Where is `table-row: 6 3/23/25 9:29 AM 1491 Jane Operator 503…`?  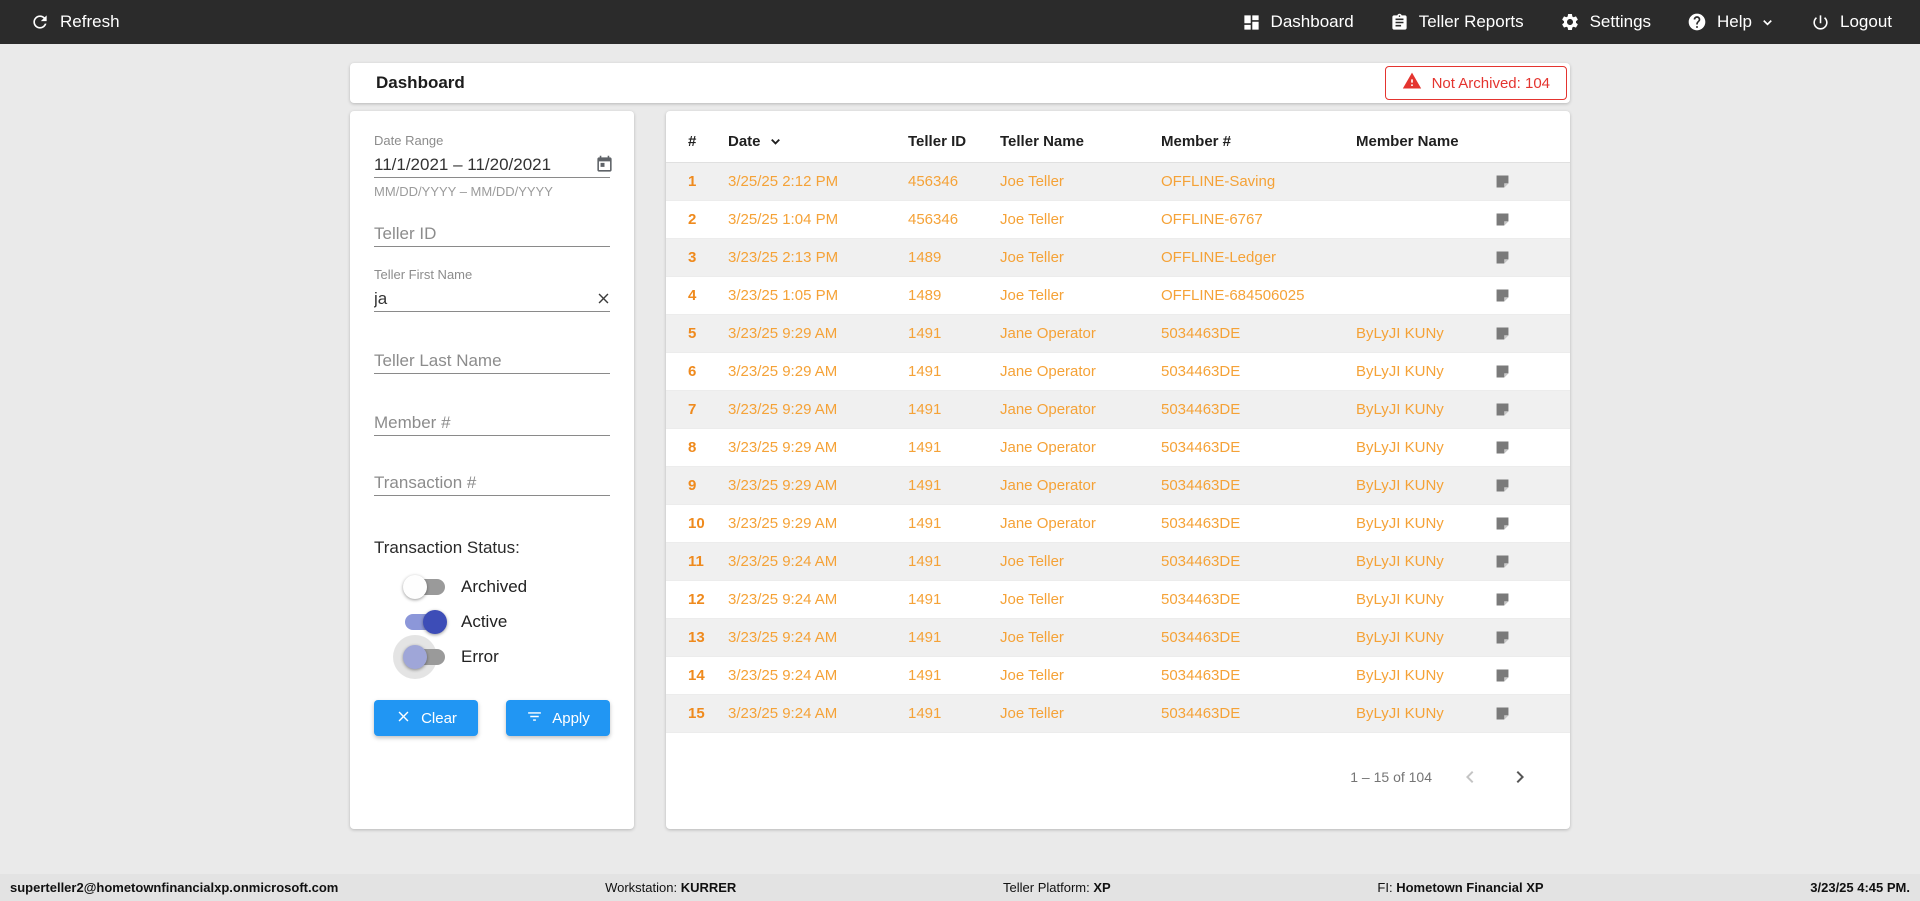 table-row: 6 3/23/25 9:29 AM 1491 Jane Operator 503… is located at coordinates (1118, 372).